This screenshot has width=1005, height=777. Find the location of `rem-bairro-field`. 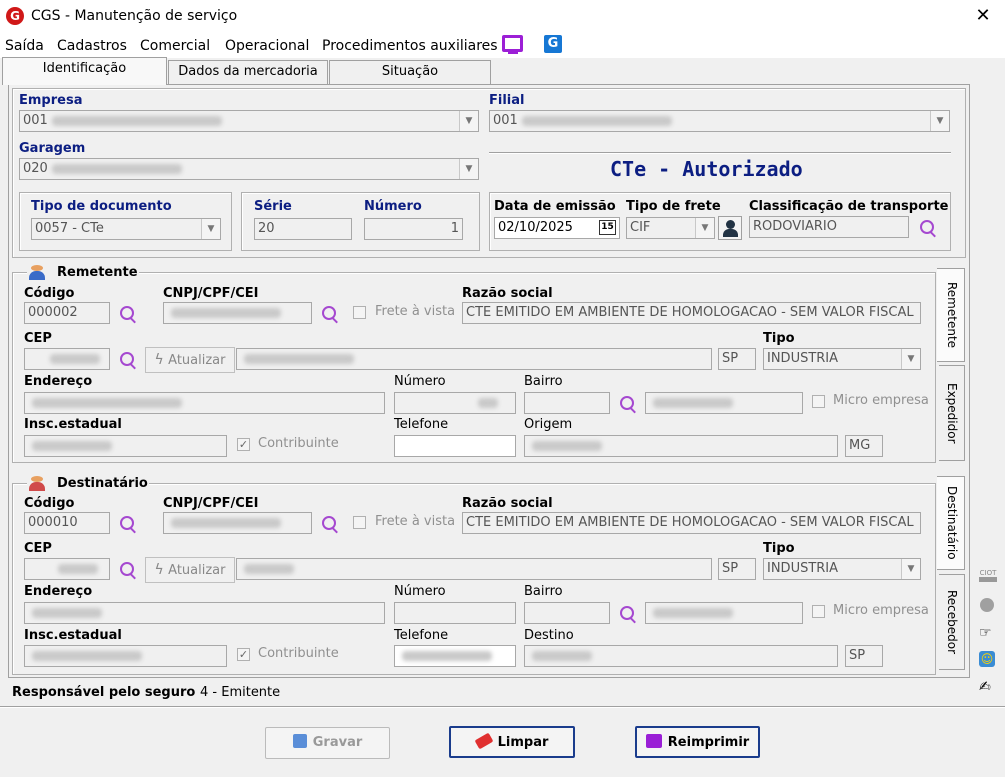

rem-bairro-field is located at coordinates (724, 403).